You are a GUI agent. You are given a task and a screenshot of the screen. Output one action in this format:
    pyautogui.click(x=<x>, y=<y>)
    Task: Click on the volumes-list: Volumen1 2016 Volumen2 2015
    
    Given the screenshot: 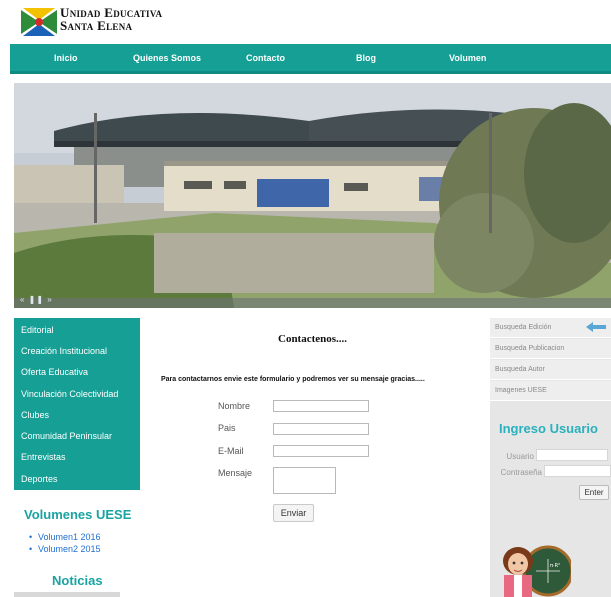 What is the action you would take?
    pyautogui.click(x=65, y=544)
    